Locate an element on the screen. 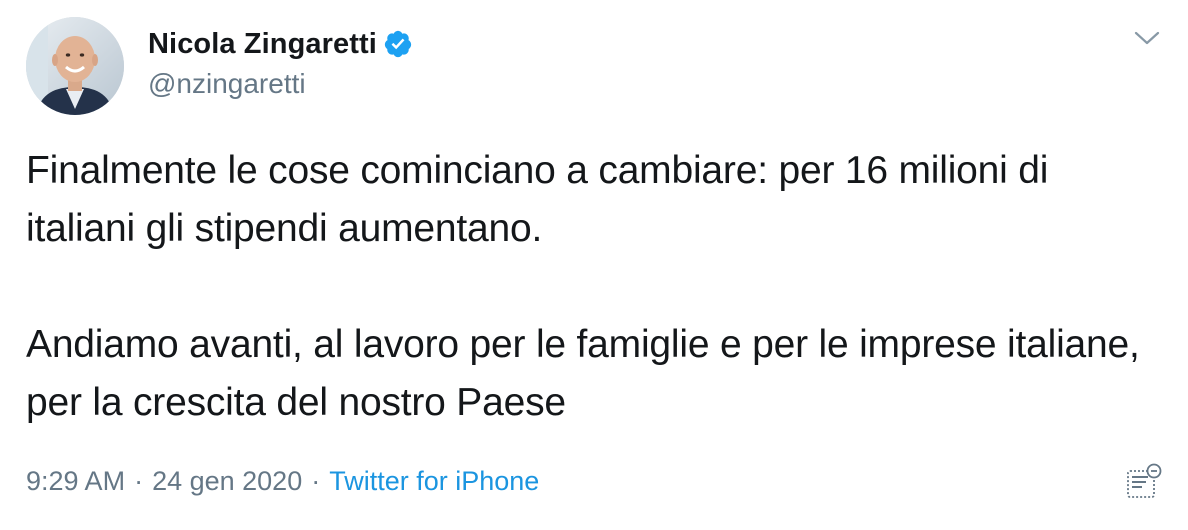  author-handle: @nzingaretti is located at coordinates (227, 84).